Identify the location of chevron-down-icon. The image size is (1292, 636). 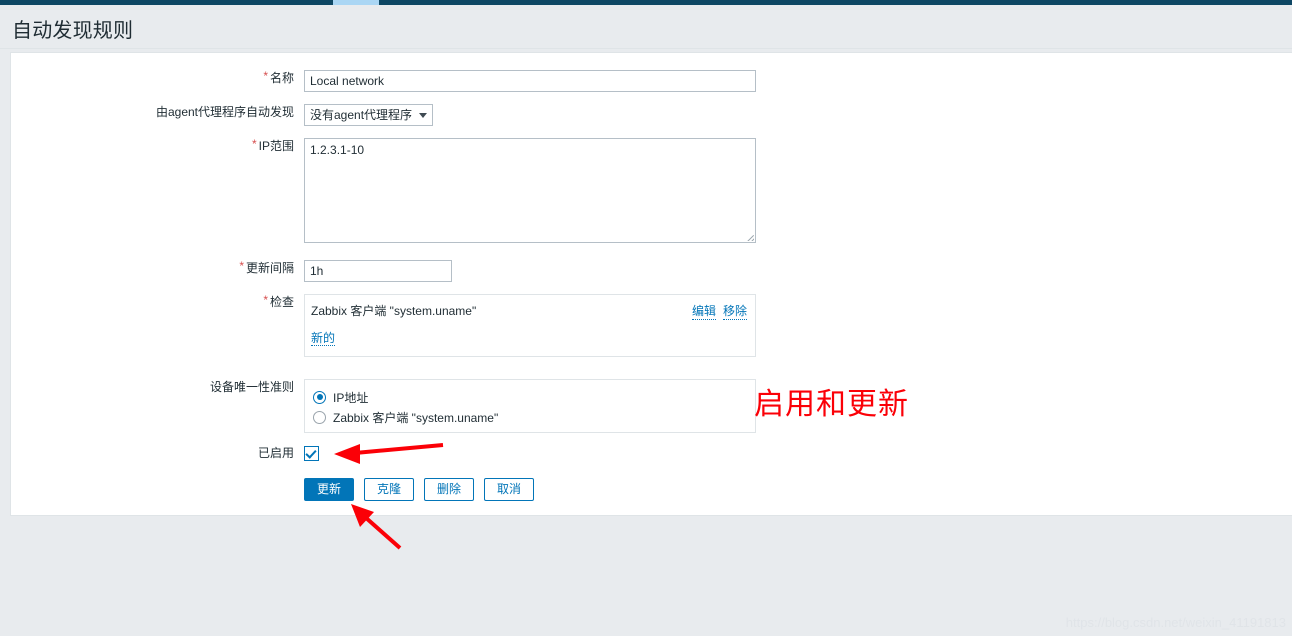
(423, 115).